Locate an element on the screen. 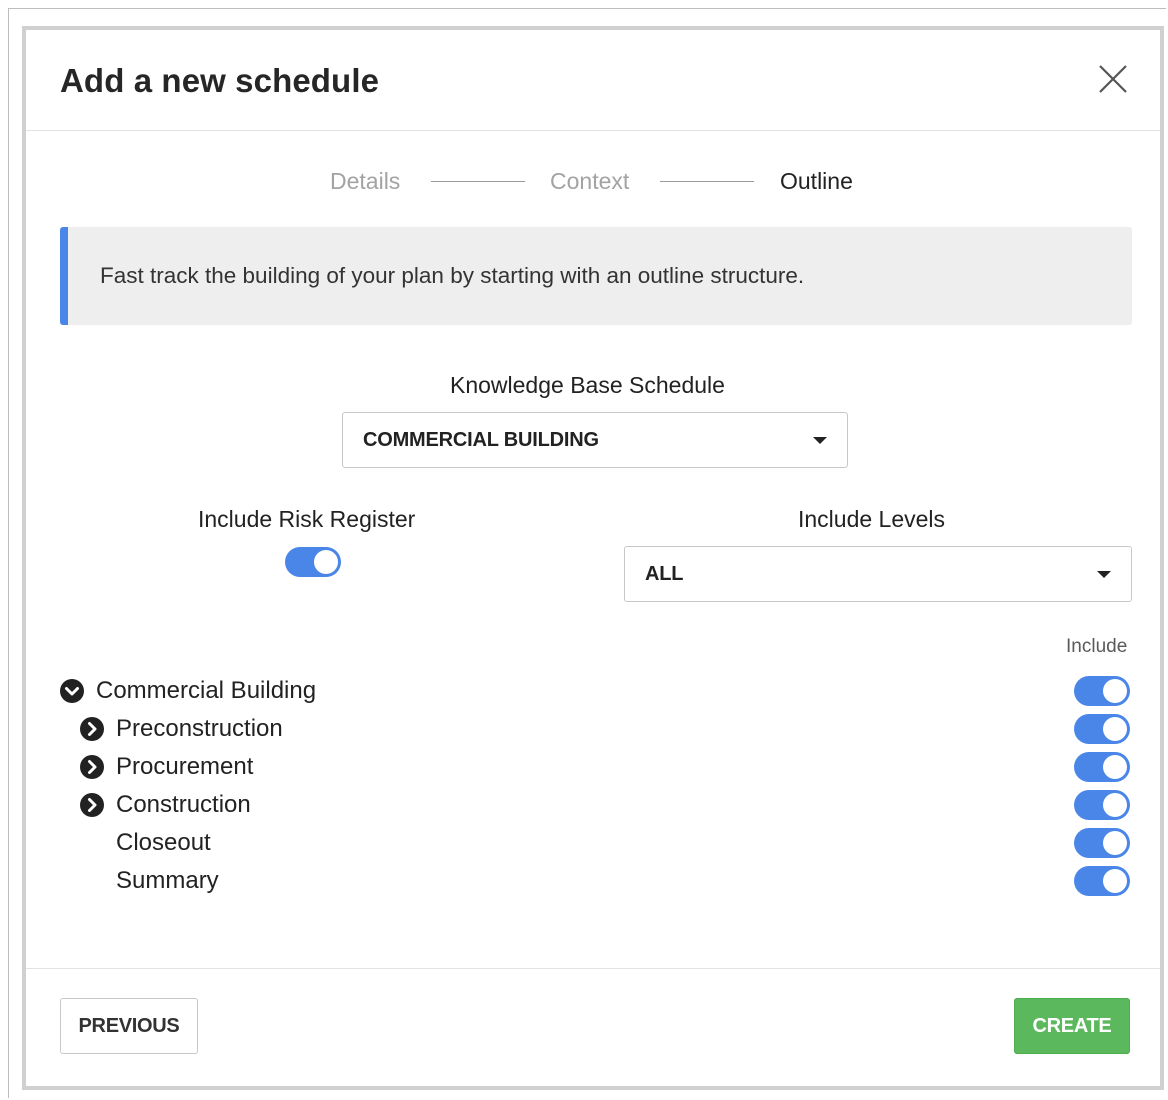 The width and height of the screenshot is (1168, 1100). knowledge-base-value: COMMERCIAL BUILDING is located at coordinates (481, 440).